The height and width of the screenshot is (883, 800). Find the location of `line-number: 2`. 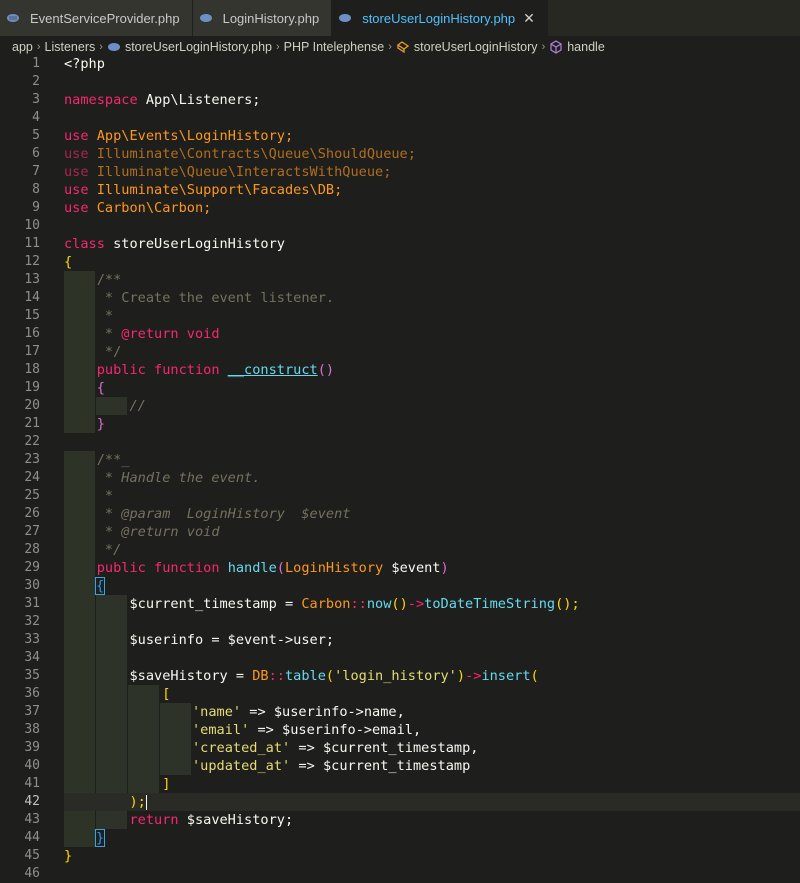

line-number: 2 is located at coordinates (36, 81).